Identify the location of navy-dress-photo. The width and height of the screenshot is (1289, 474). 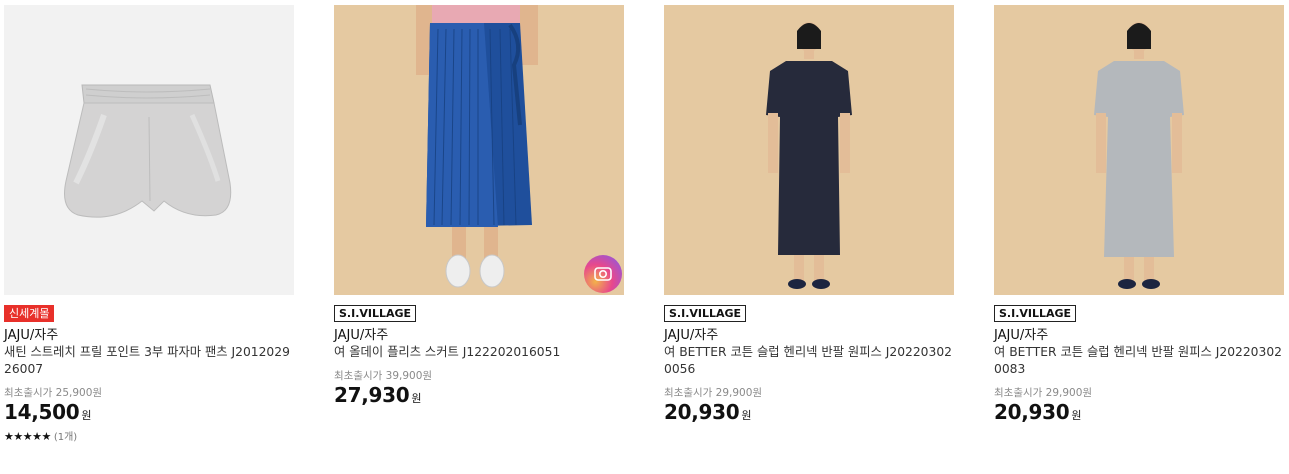
(809, 155).